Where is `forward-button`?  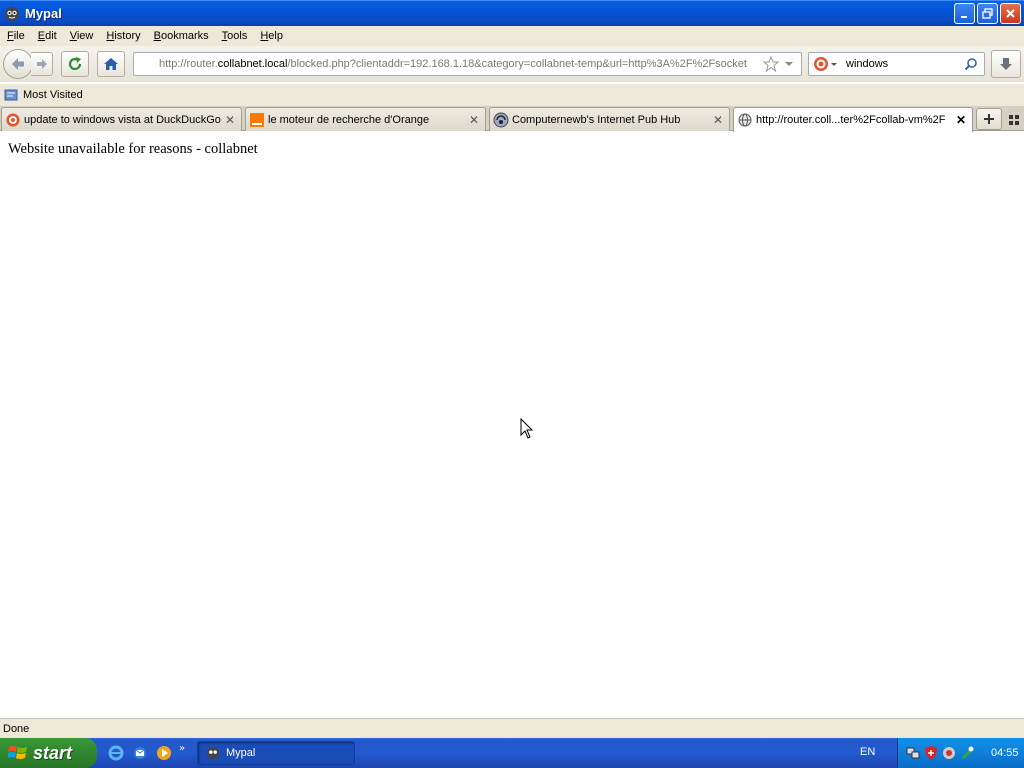
forward-button is located at coordinates (42, 64).